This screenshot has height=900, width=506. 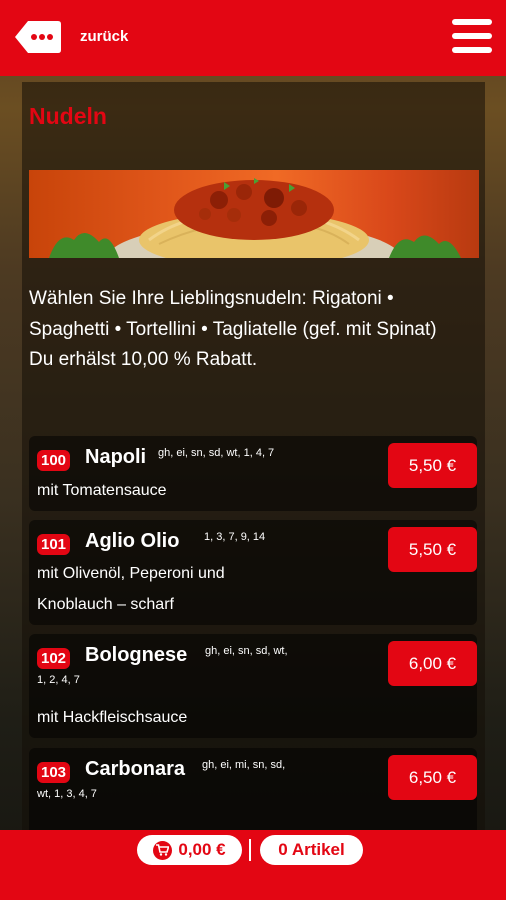 I want to click on item-allergens: wt, 1, 3, 4, 7, so click(x=67, y=794).